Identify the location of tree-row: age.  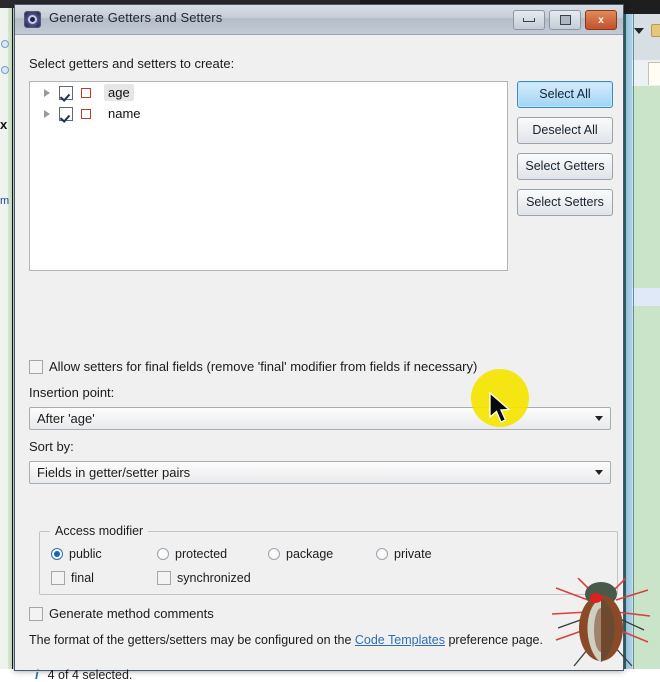
(268, 92).